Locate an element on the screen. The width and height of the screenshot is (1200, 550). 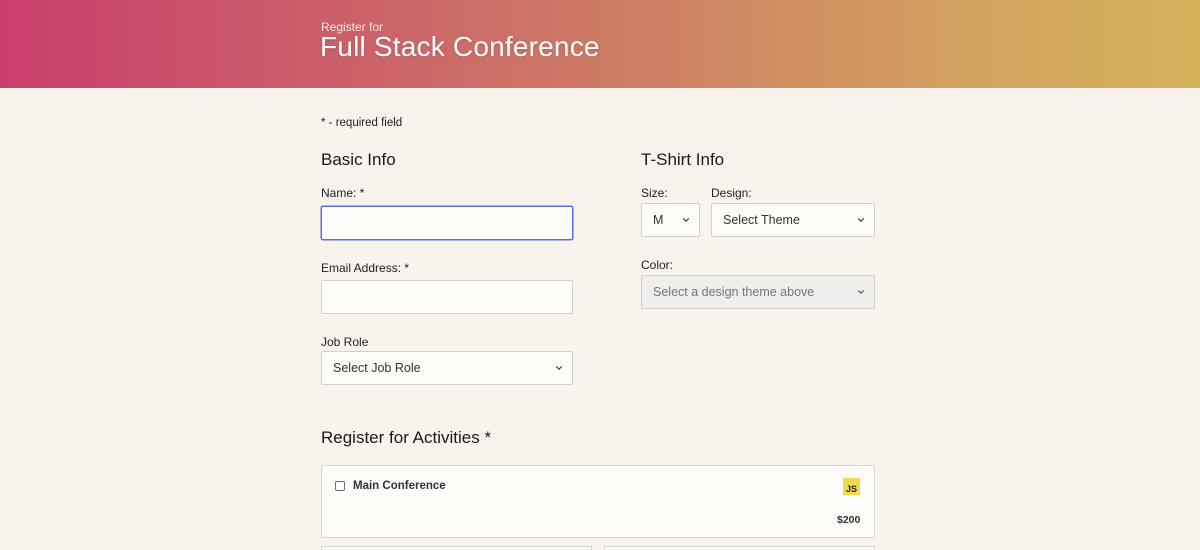
design-select: Select Theme is located at coordinates (793, 220).